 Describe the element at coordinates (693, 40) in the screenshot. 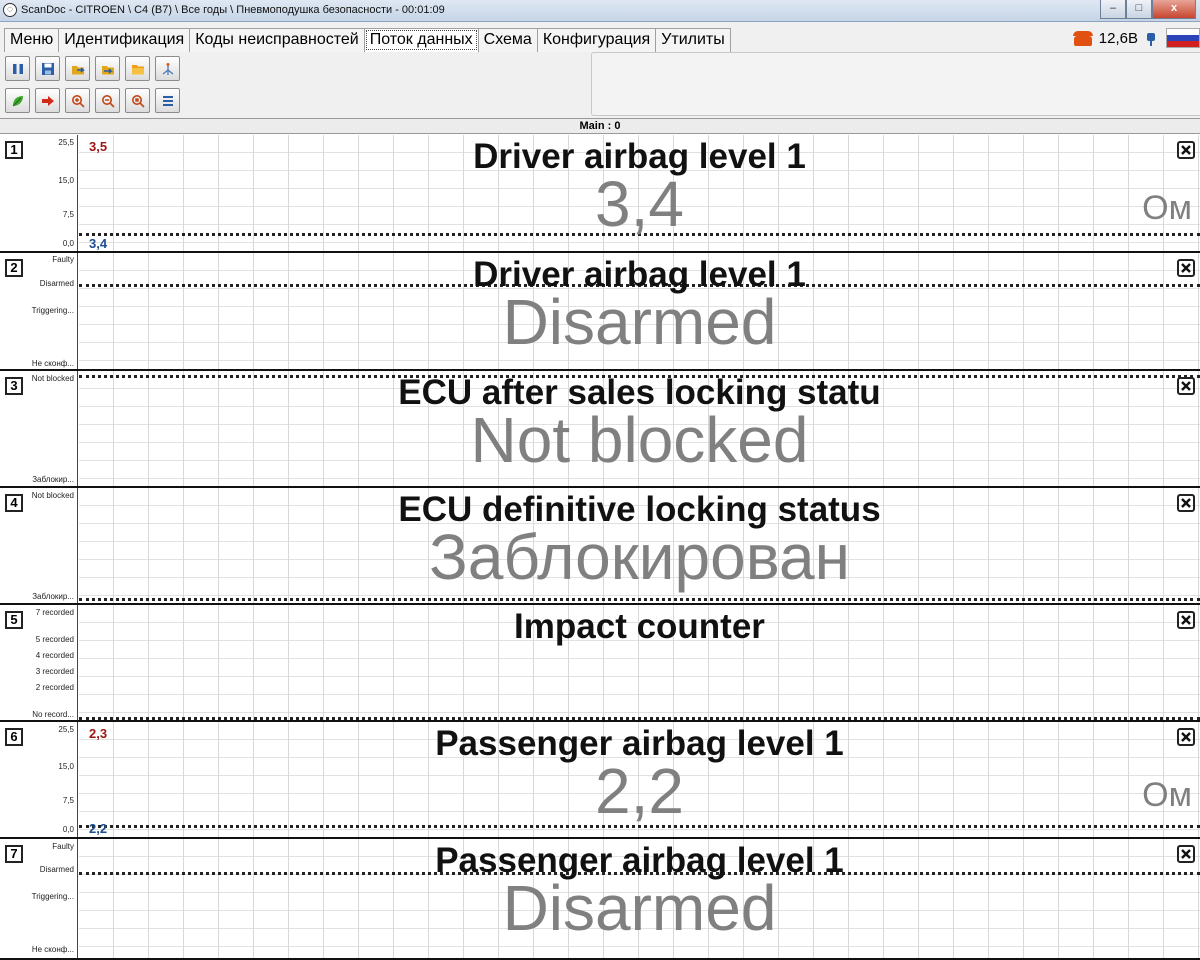

I see `tab-utilities: Утилиты` at that location.